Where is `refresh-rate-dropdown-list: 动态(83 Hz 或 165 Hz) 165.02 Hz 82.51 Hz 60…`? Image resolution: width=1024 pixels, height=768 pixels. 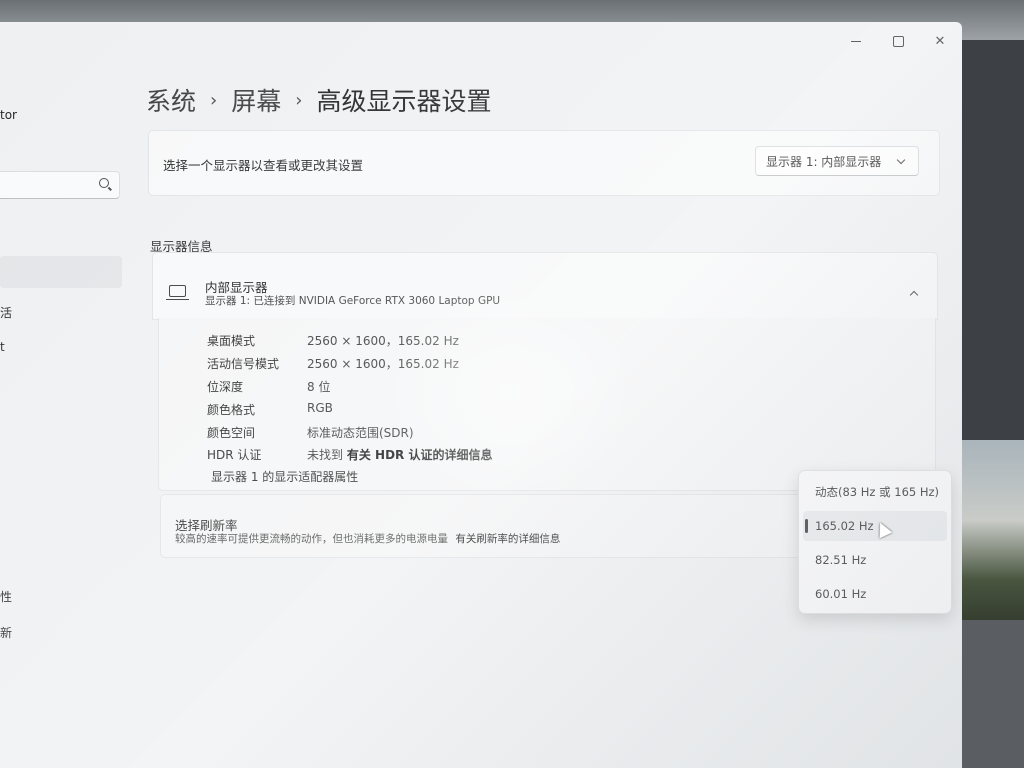
refresh-rate-dropdown-list: 动态(83 Hz 或 165 Hz) 165.02 Hz 82.51 Hz 60… is located at coordinates (875, 542).